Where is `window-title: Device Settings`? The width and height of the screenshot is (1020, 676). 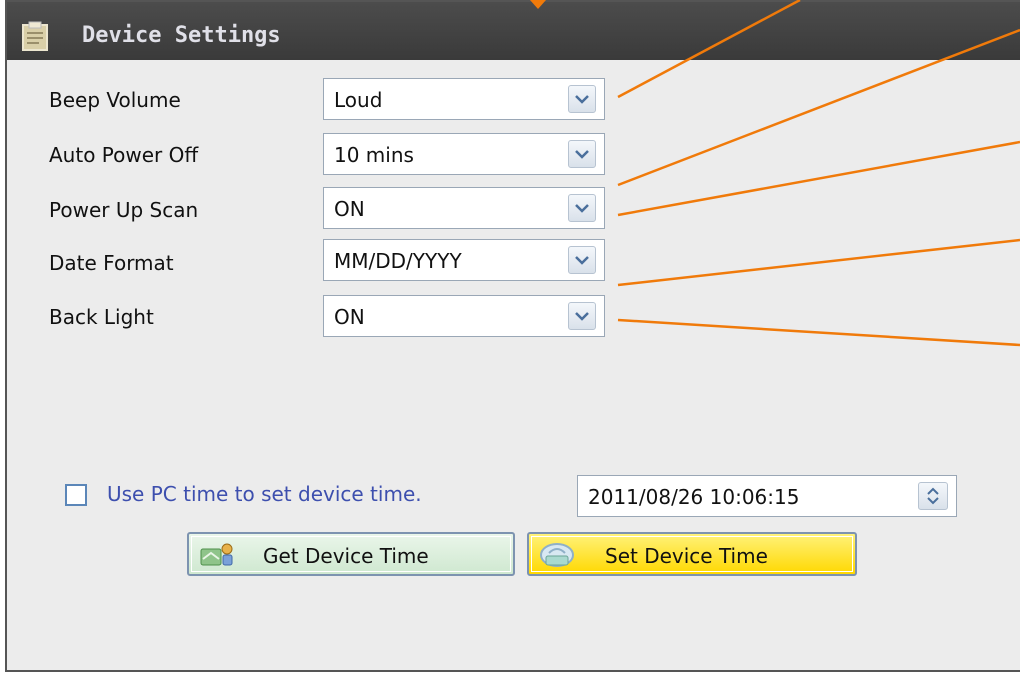
window-title: Device Settings is located at coordinates (181, 35).